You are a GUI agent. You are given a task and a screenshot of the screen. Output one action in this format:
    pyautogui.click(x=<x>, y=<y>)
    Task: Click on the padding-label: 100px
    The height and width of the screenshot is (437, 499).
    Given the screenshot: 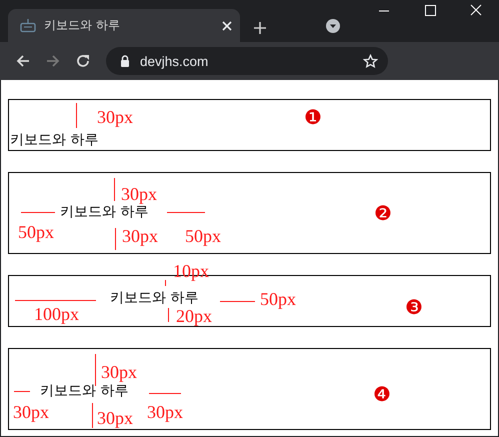 What is the action you would take?
    pyautogui.click(x=56, y=314)
    